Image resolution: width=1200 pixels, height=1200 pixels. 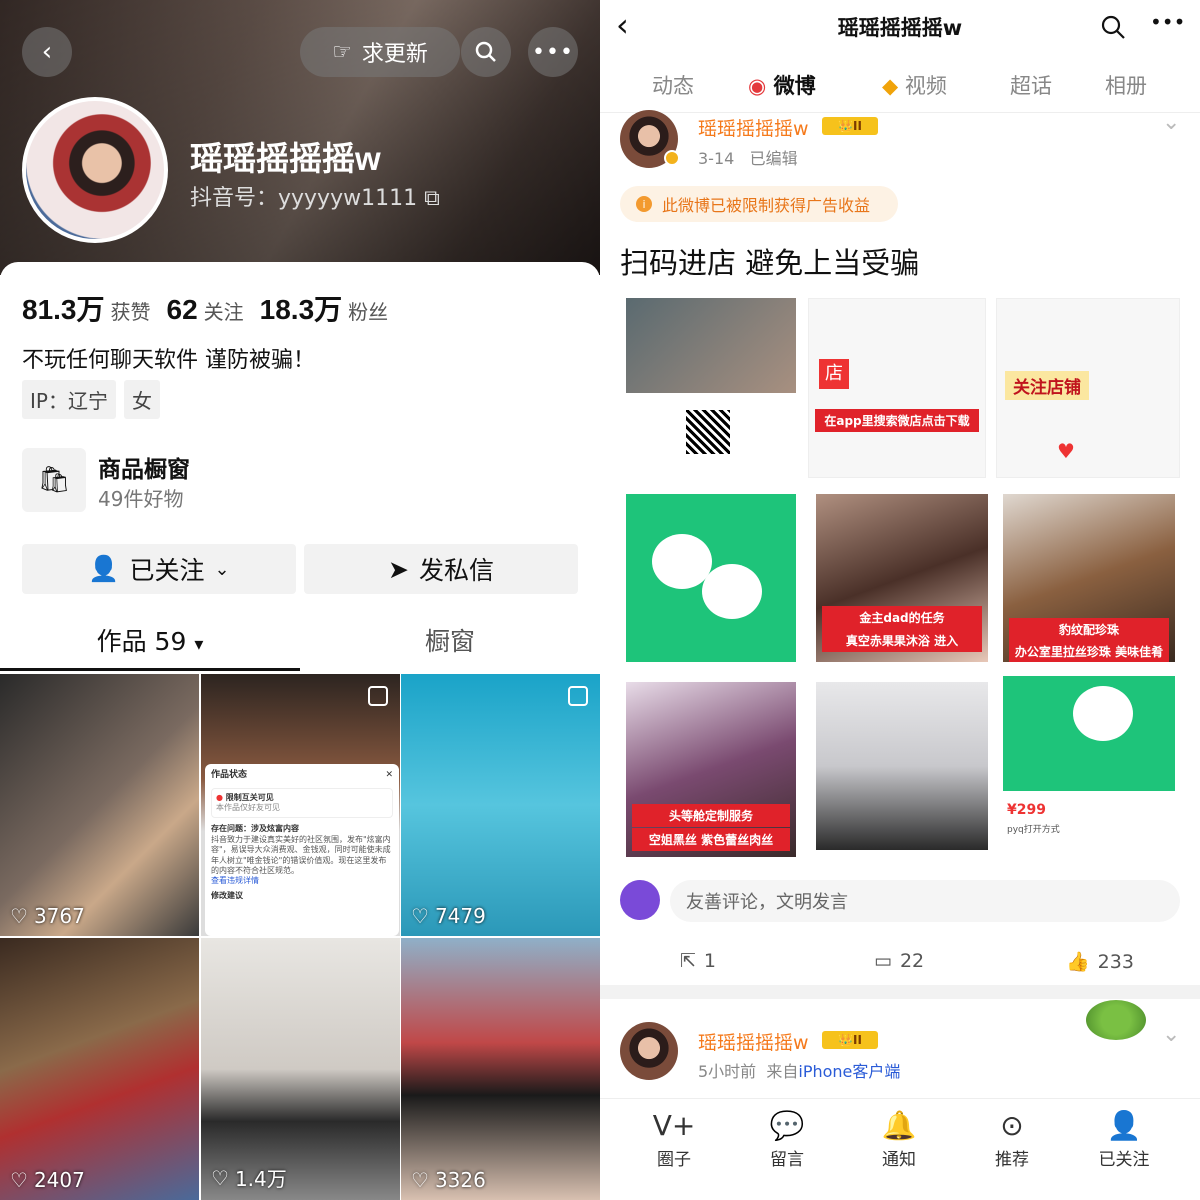 I want to click on content-tabs: 作品 59 ▾ 橱窗, so click(x=300, y=647).